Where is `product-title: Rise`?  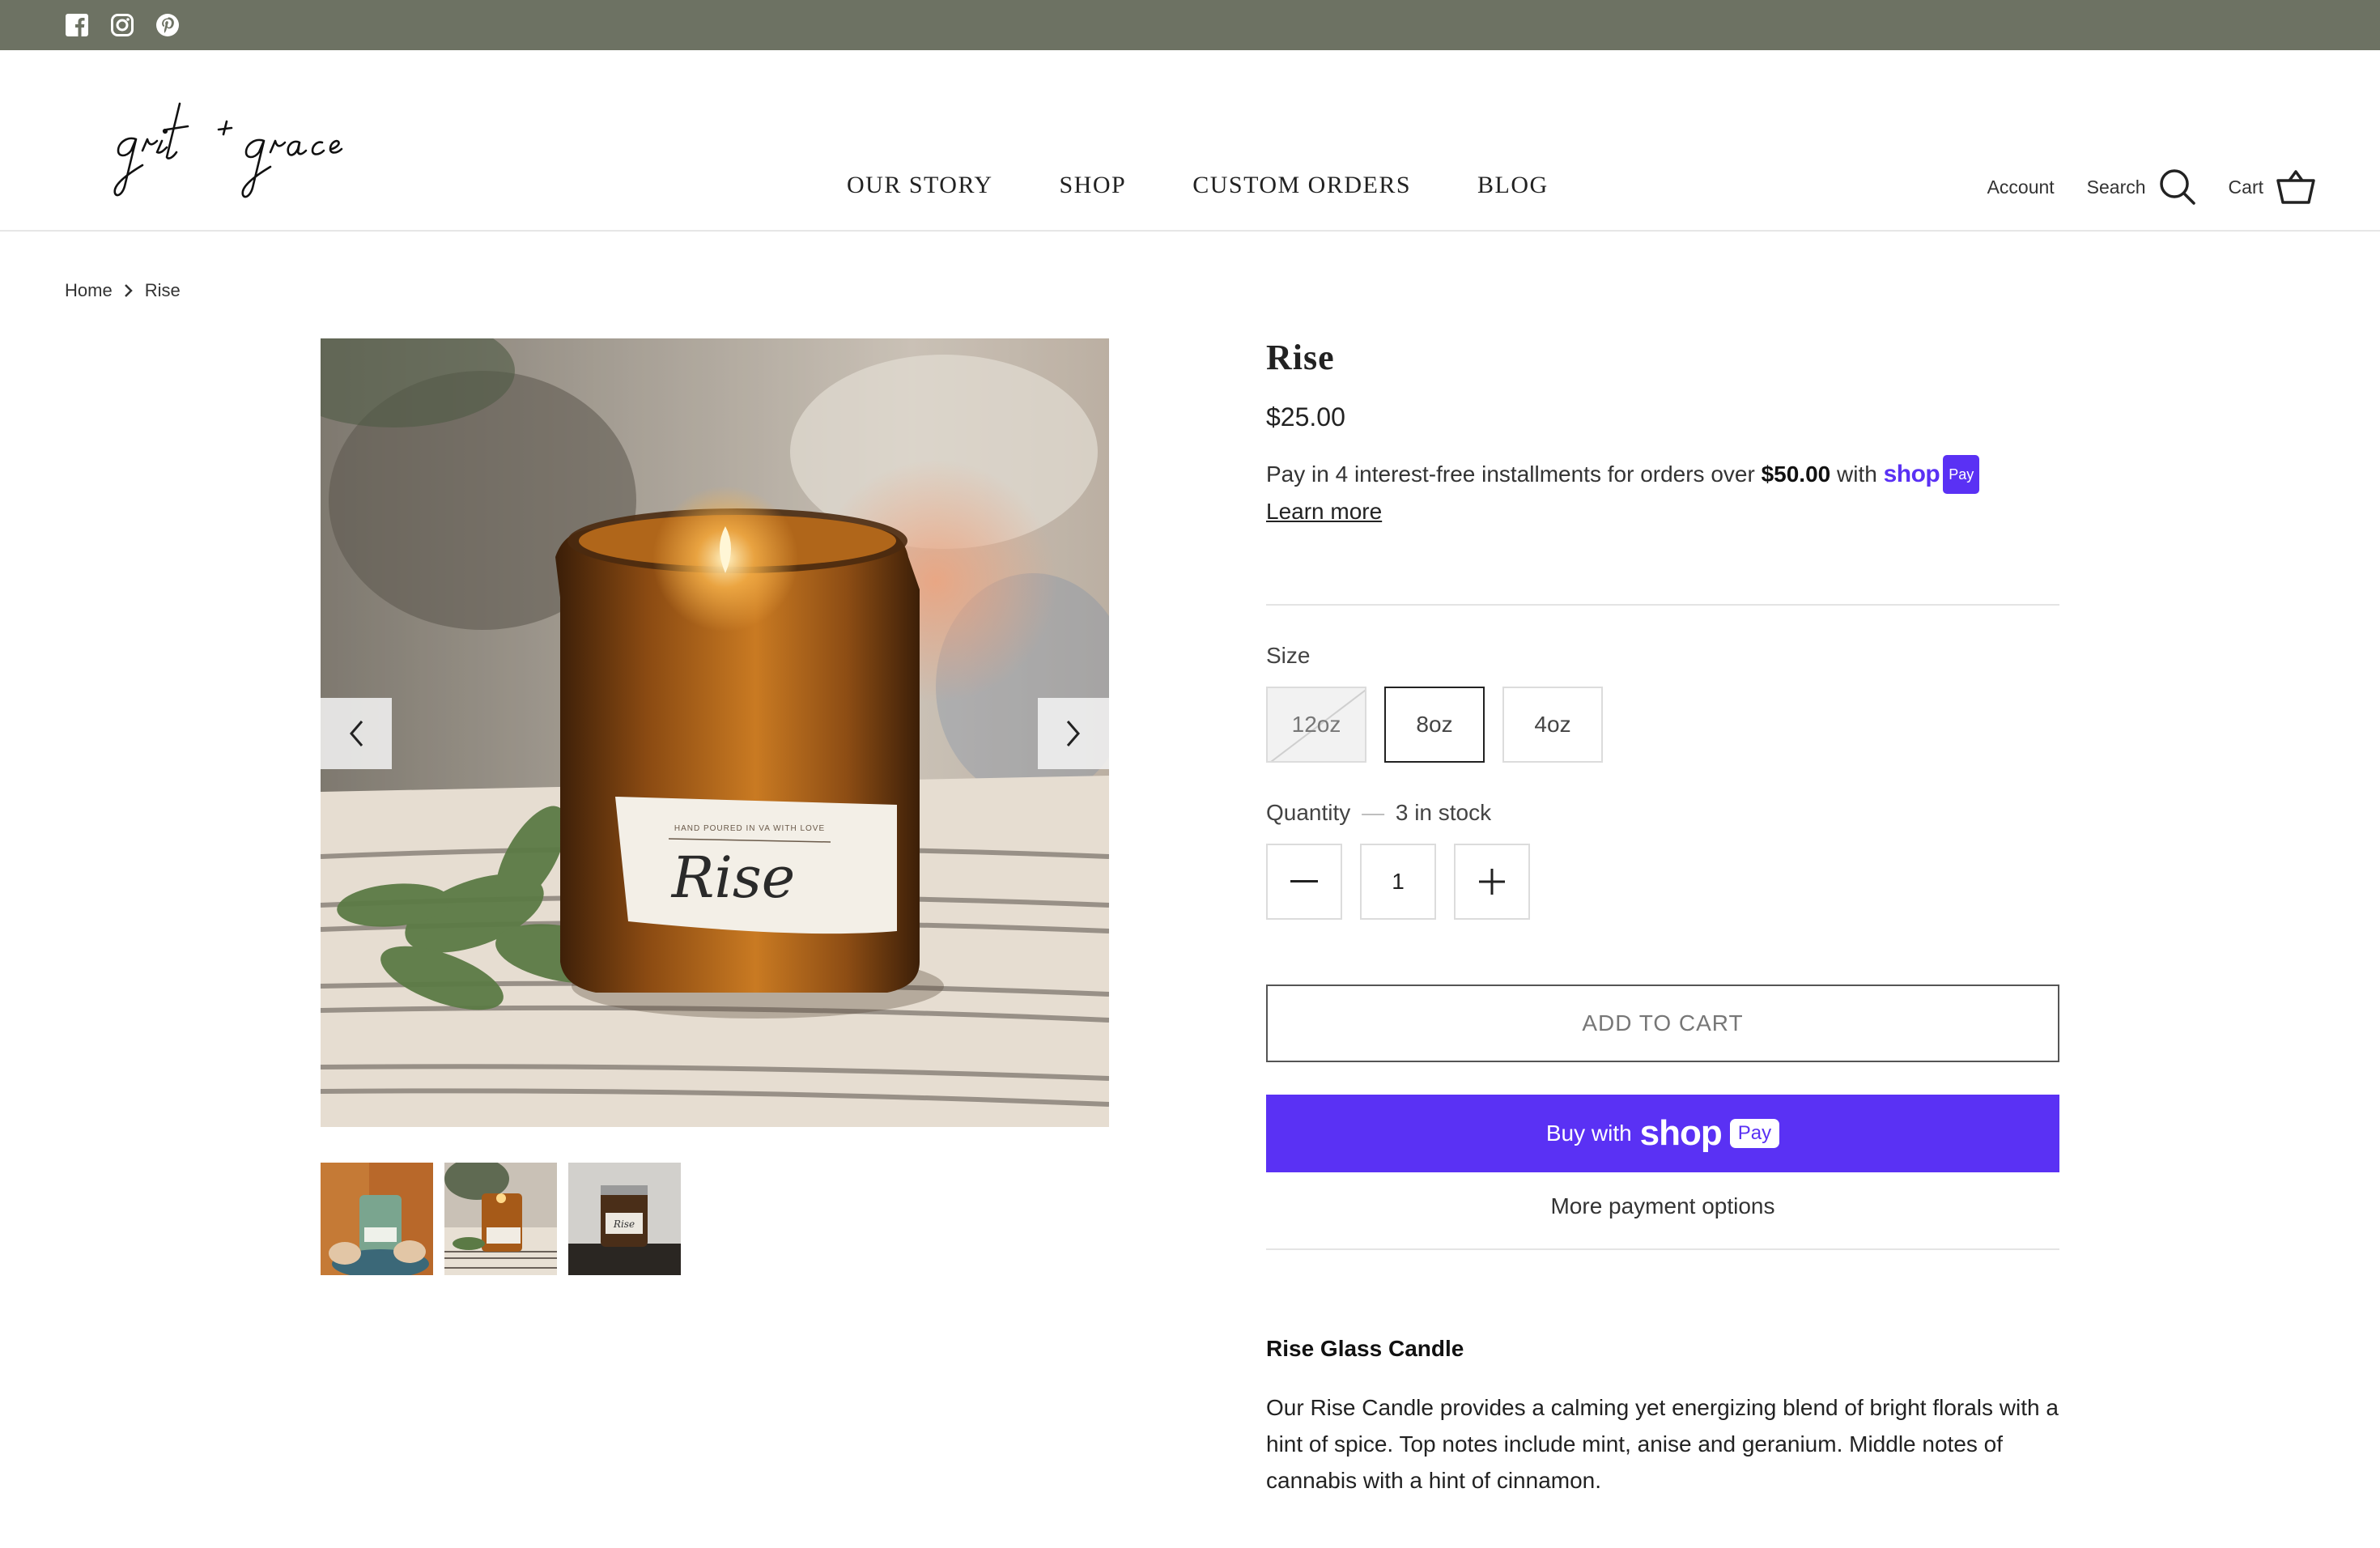
product-title: Rise is located at coordinates (1300, 358).